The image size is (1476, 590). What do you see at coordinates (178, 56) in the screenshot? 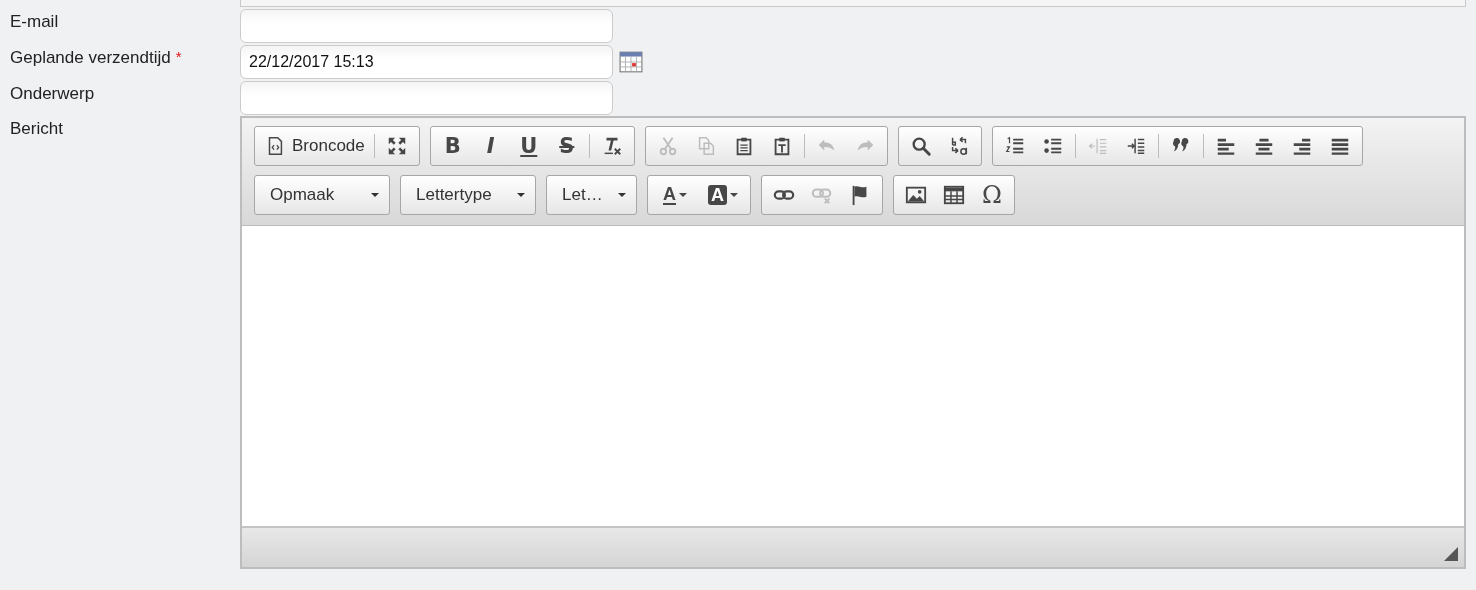
I see `required-mark: *` at bounding box center [178, 56].